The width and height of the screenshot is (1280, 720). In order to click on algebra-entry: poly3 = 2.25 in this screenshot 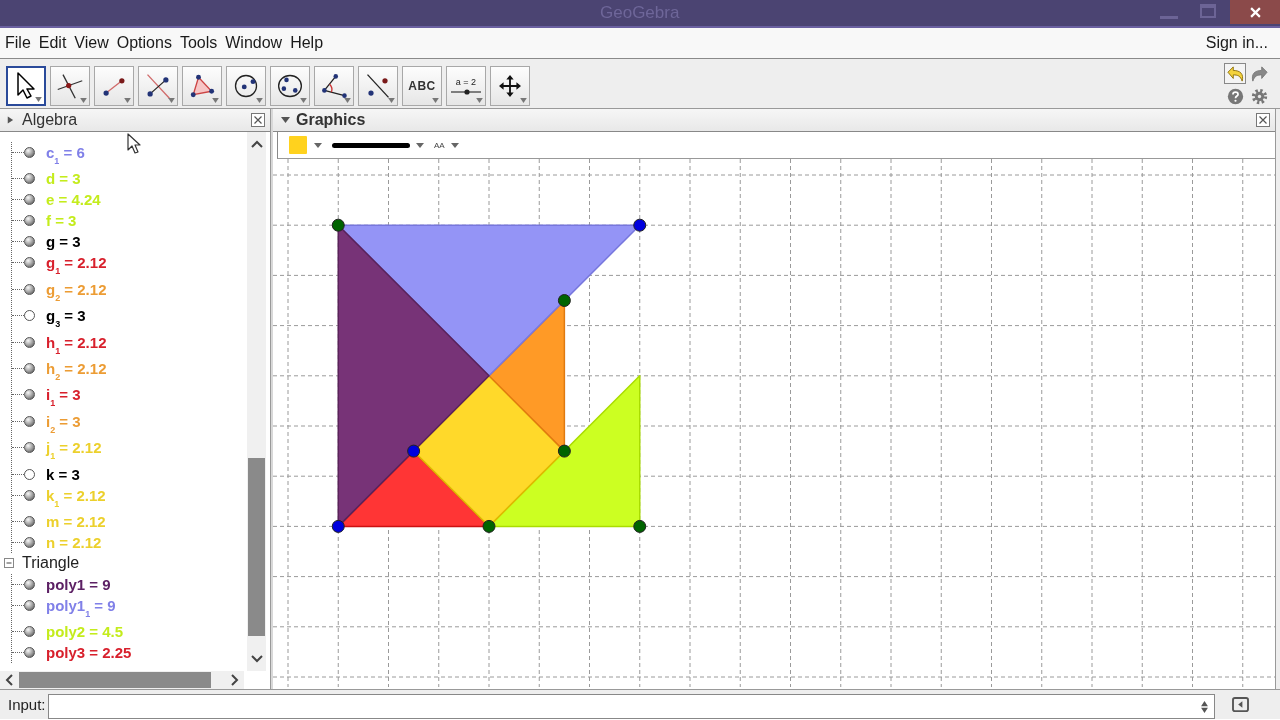, I will do `click(89, 653)`.